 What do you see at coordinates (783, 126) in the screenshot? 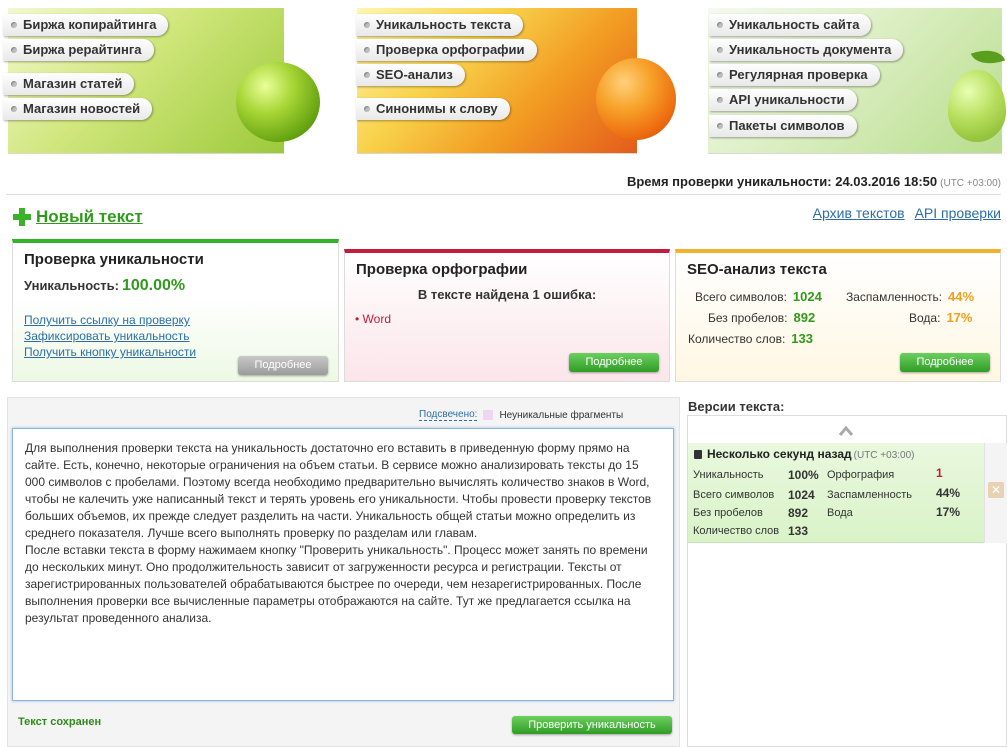
I see `nav-symbol-packages: Пакеты символов` at bounding box center [783, 126].